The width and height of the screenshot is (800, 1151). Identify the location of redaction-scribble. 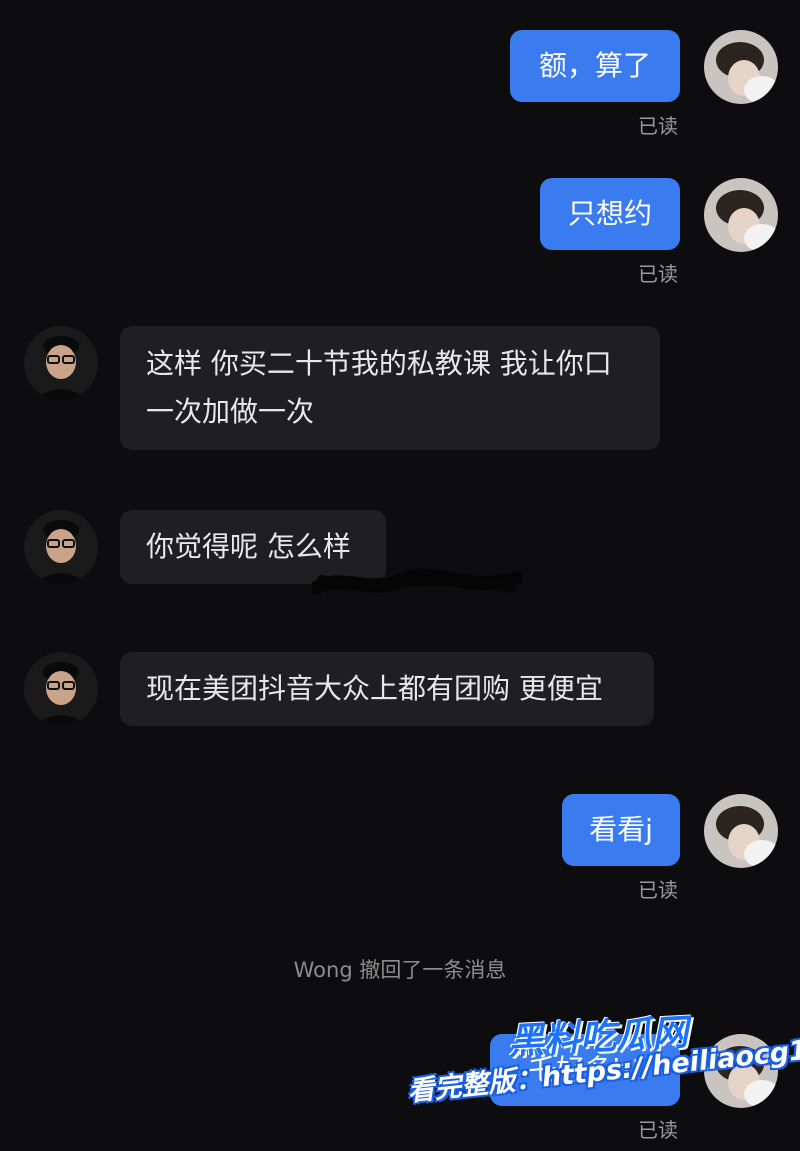
(417, 581).